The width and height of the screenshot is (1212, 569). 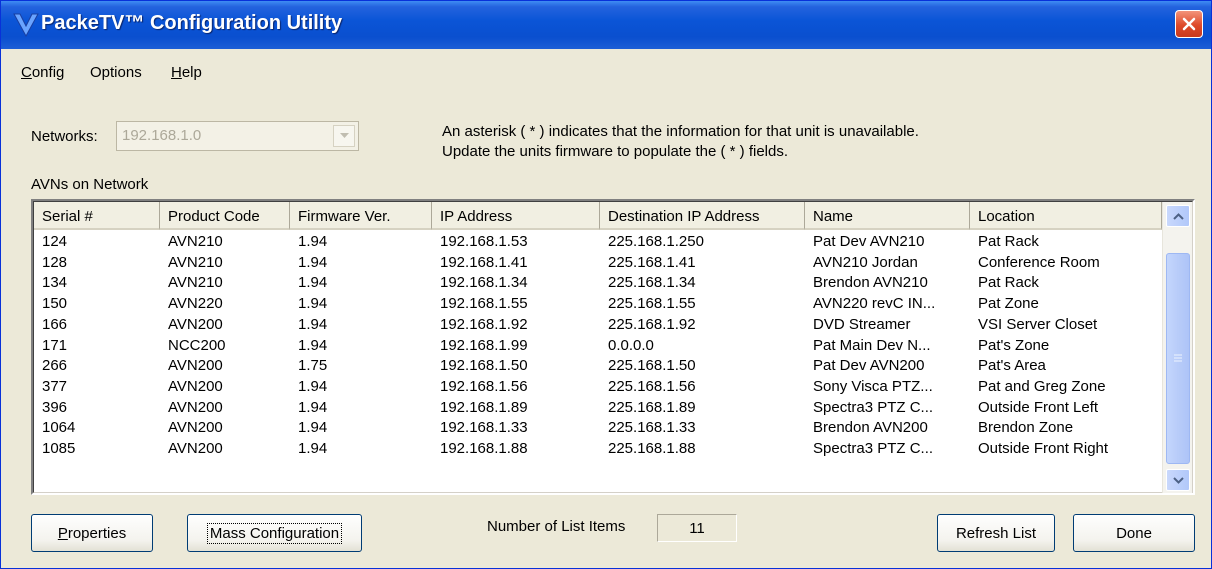 What do you see at coordinates (862, 324) in the screenshot?
I see `table-cell: DVD Streamer` at bounding box center [862, 324].